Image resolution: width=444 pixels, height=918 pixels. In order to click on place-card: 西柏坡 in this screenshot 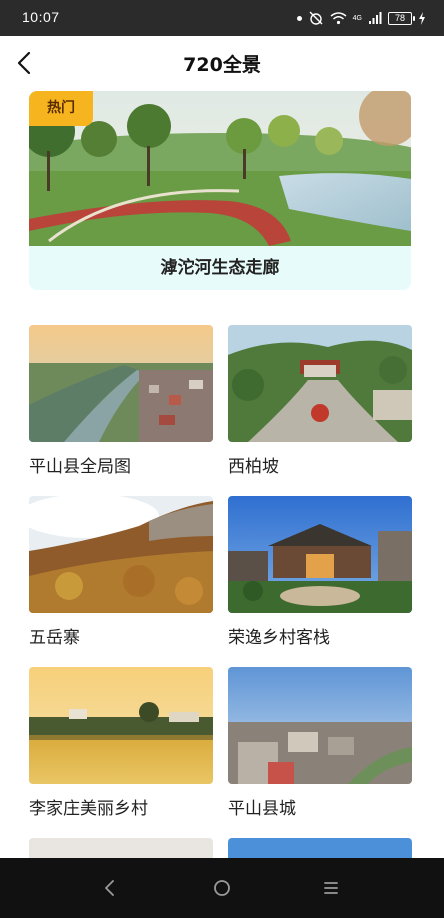, I will do `click(320, 401)`.